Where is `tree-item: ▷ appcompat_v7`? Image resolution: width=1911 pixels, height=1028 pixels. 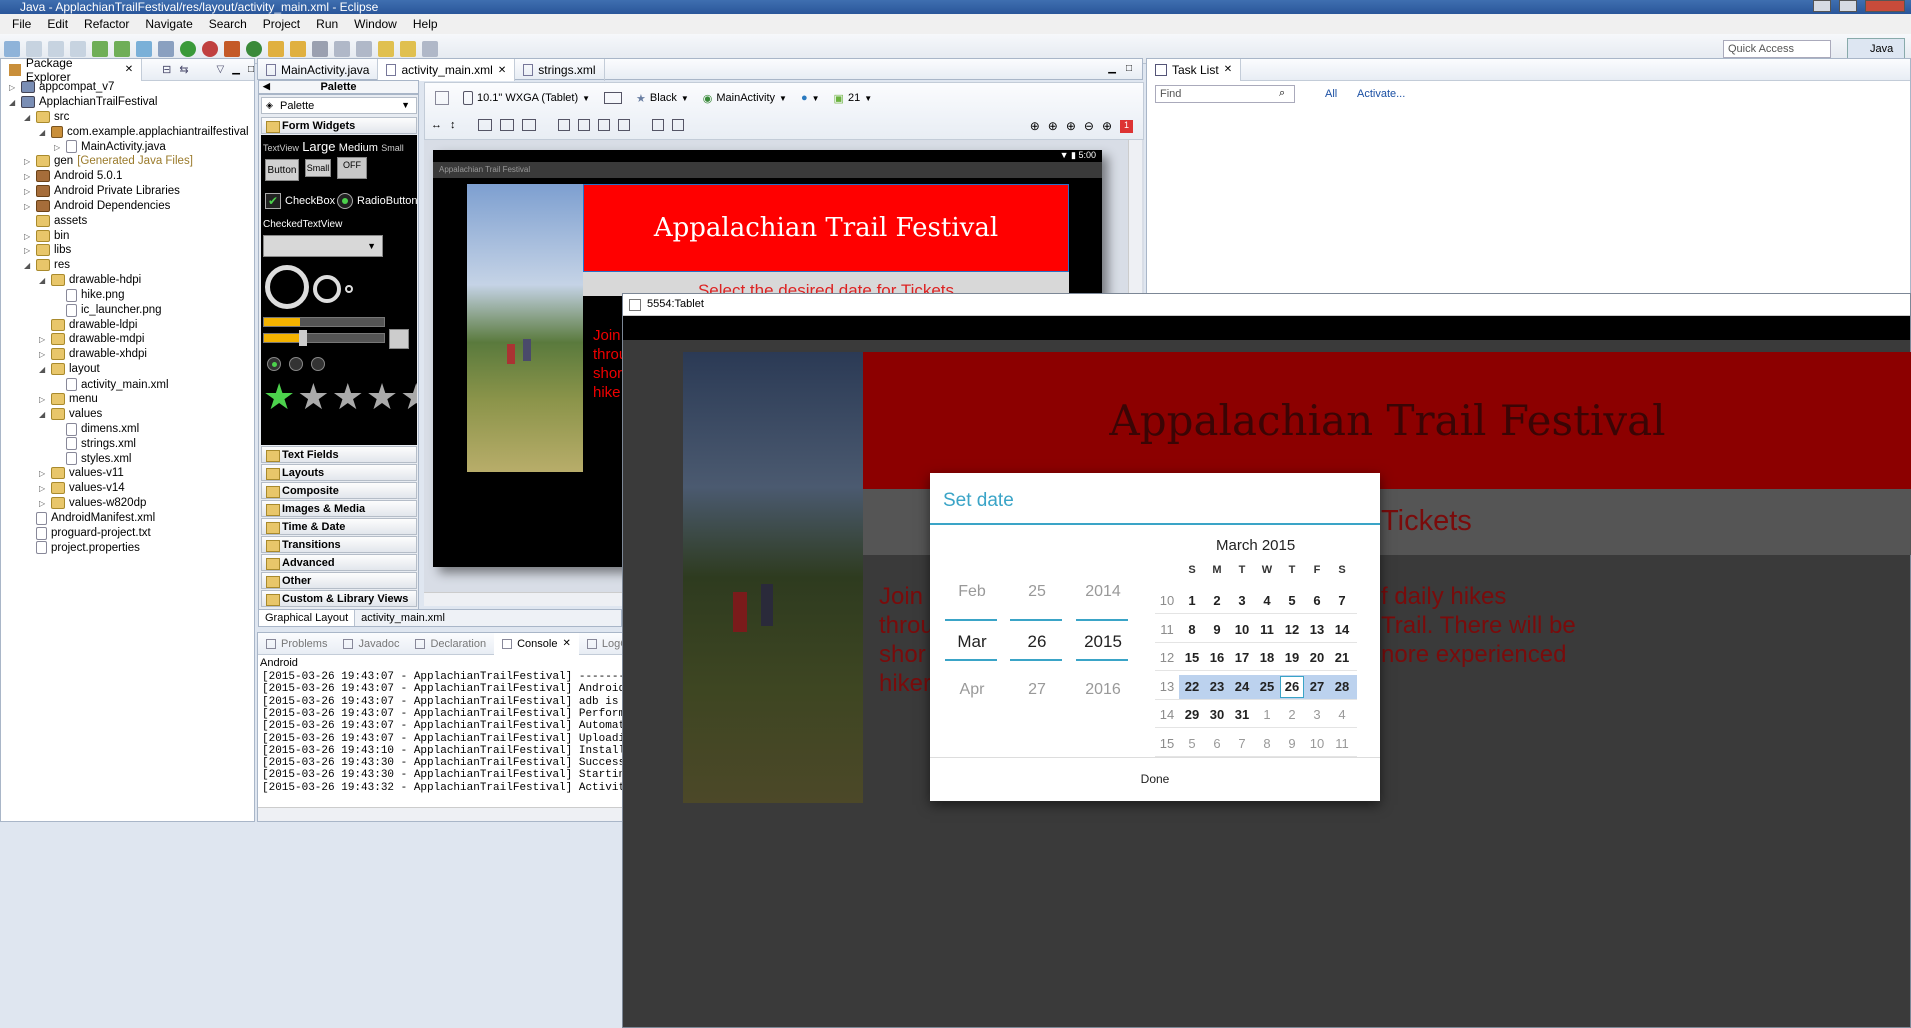
tree-item: ▷ appcompat_v7 is located at coordinates (61, 87).